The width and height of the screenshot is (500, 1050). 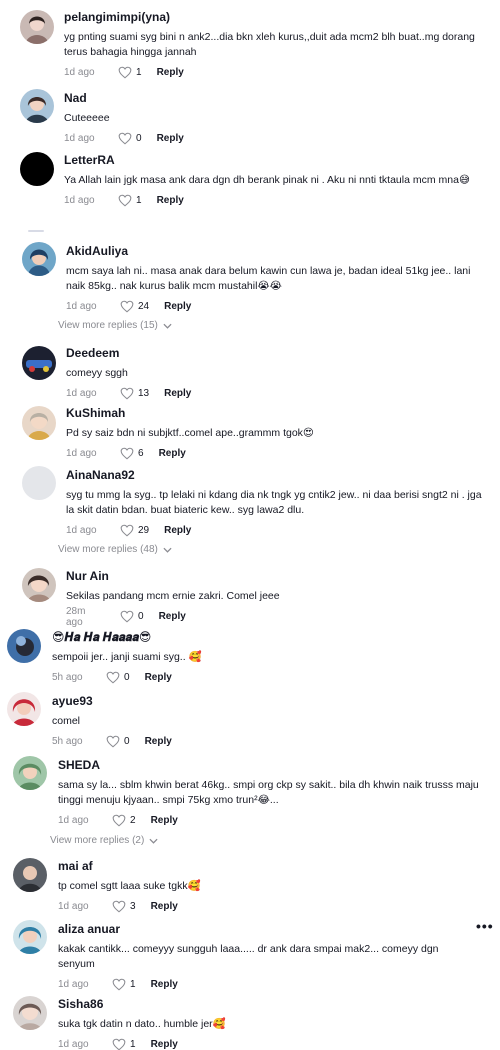 I want to click on like-button: 24, so click(x=134, y=306).